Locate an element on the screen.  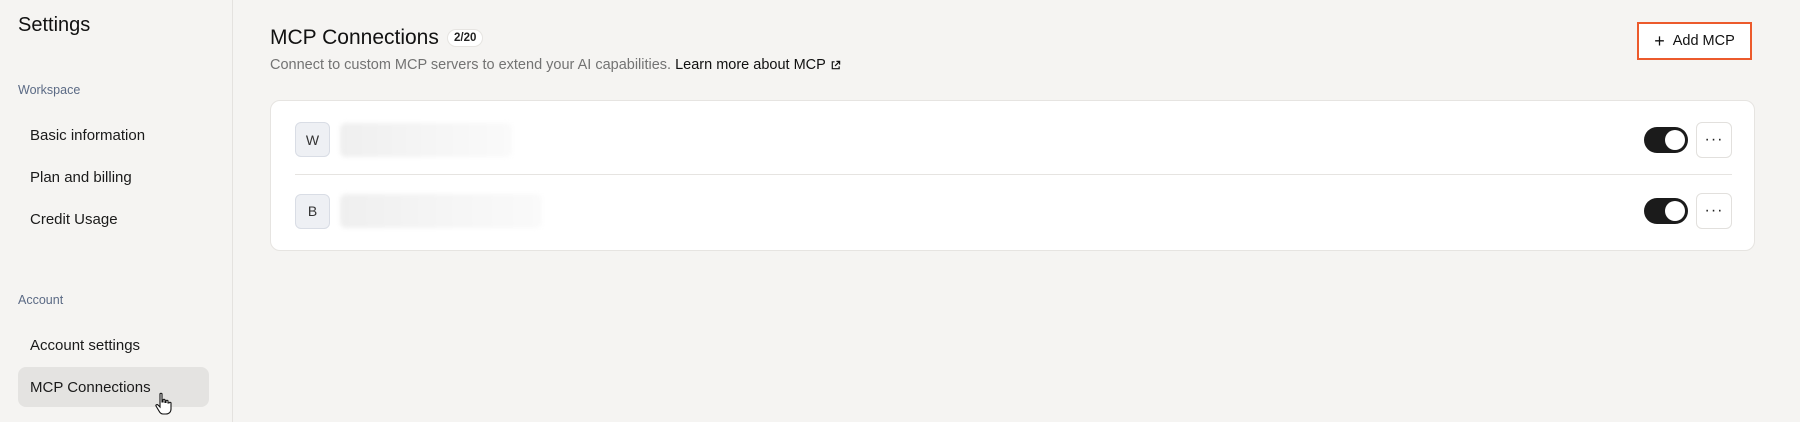
connection-row: B ··· is located at coordinates (1013, 211).